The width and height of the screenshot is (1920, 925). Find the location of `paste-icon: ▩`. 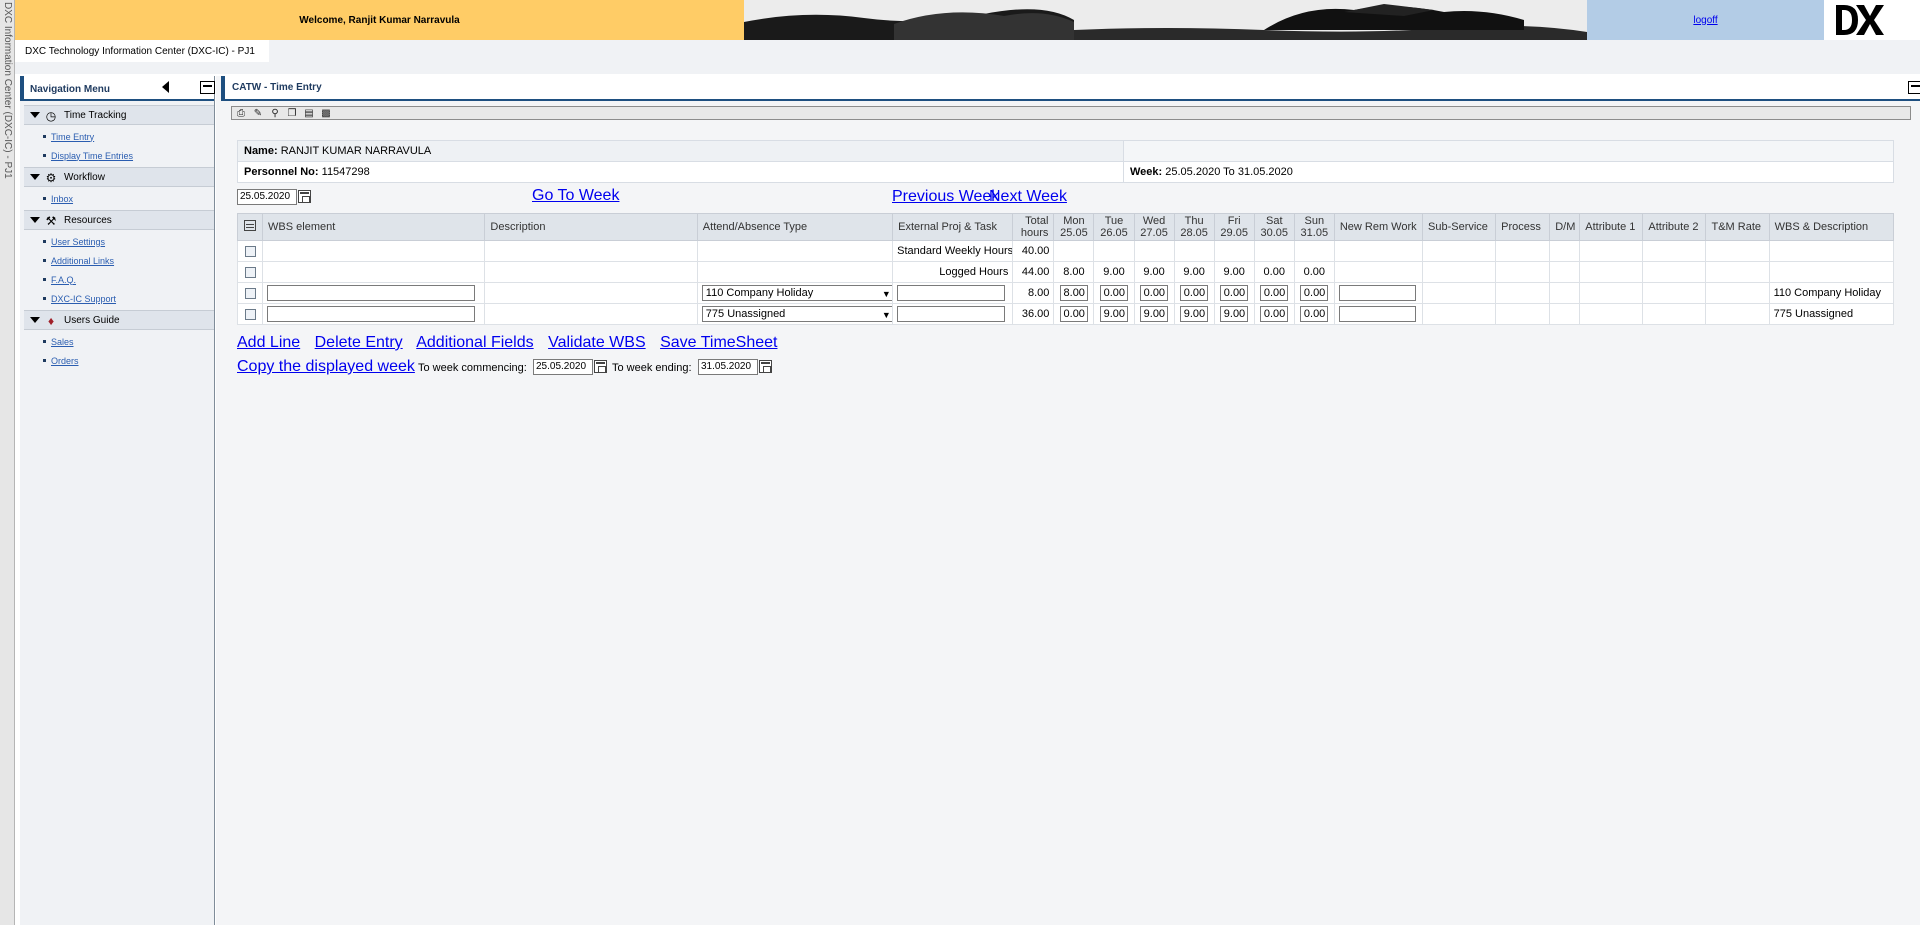

paste-icon: ▩ is located at coordinates (326, 113).